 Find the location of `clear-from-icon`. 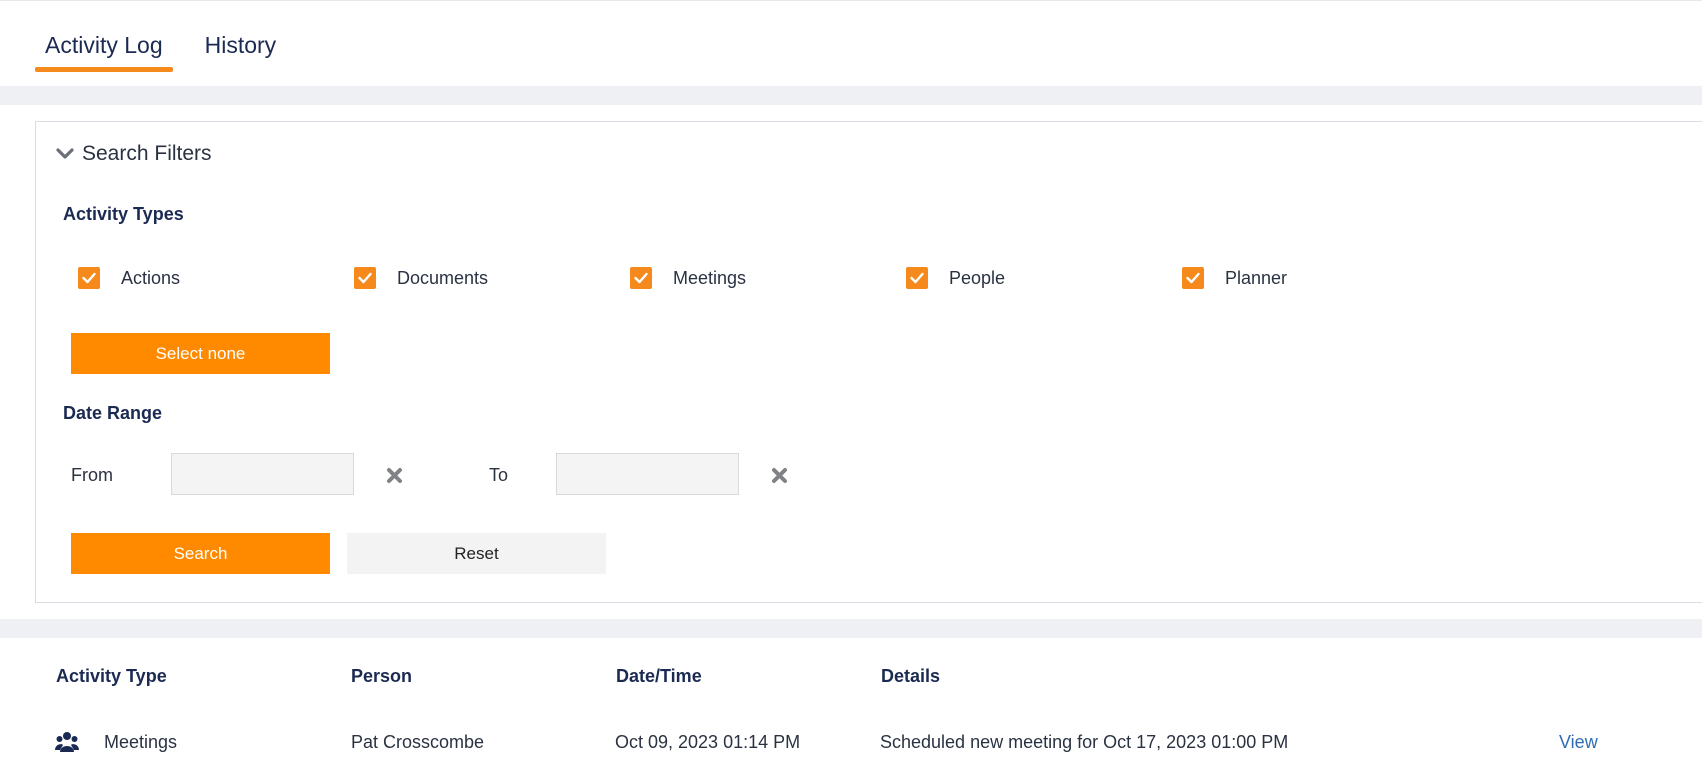

clear-from-icon is located at coordinates (394, 475).